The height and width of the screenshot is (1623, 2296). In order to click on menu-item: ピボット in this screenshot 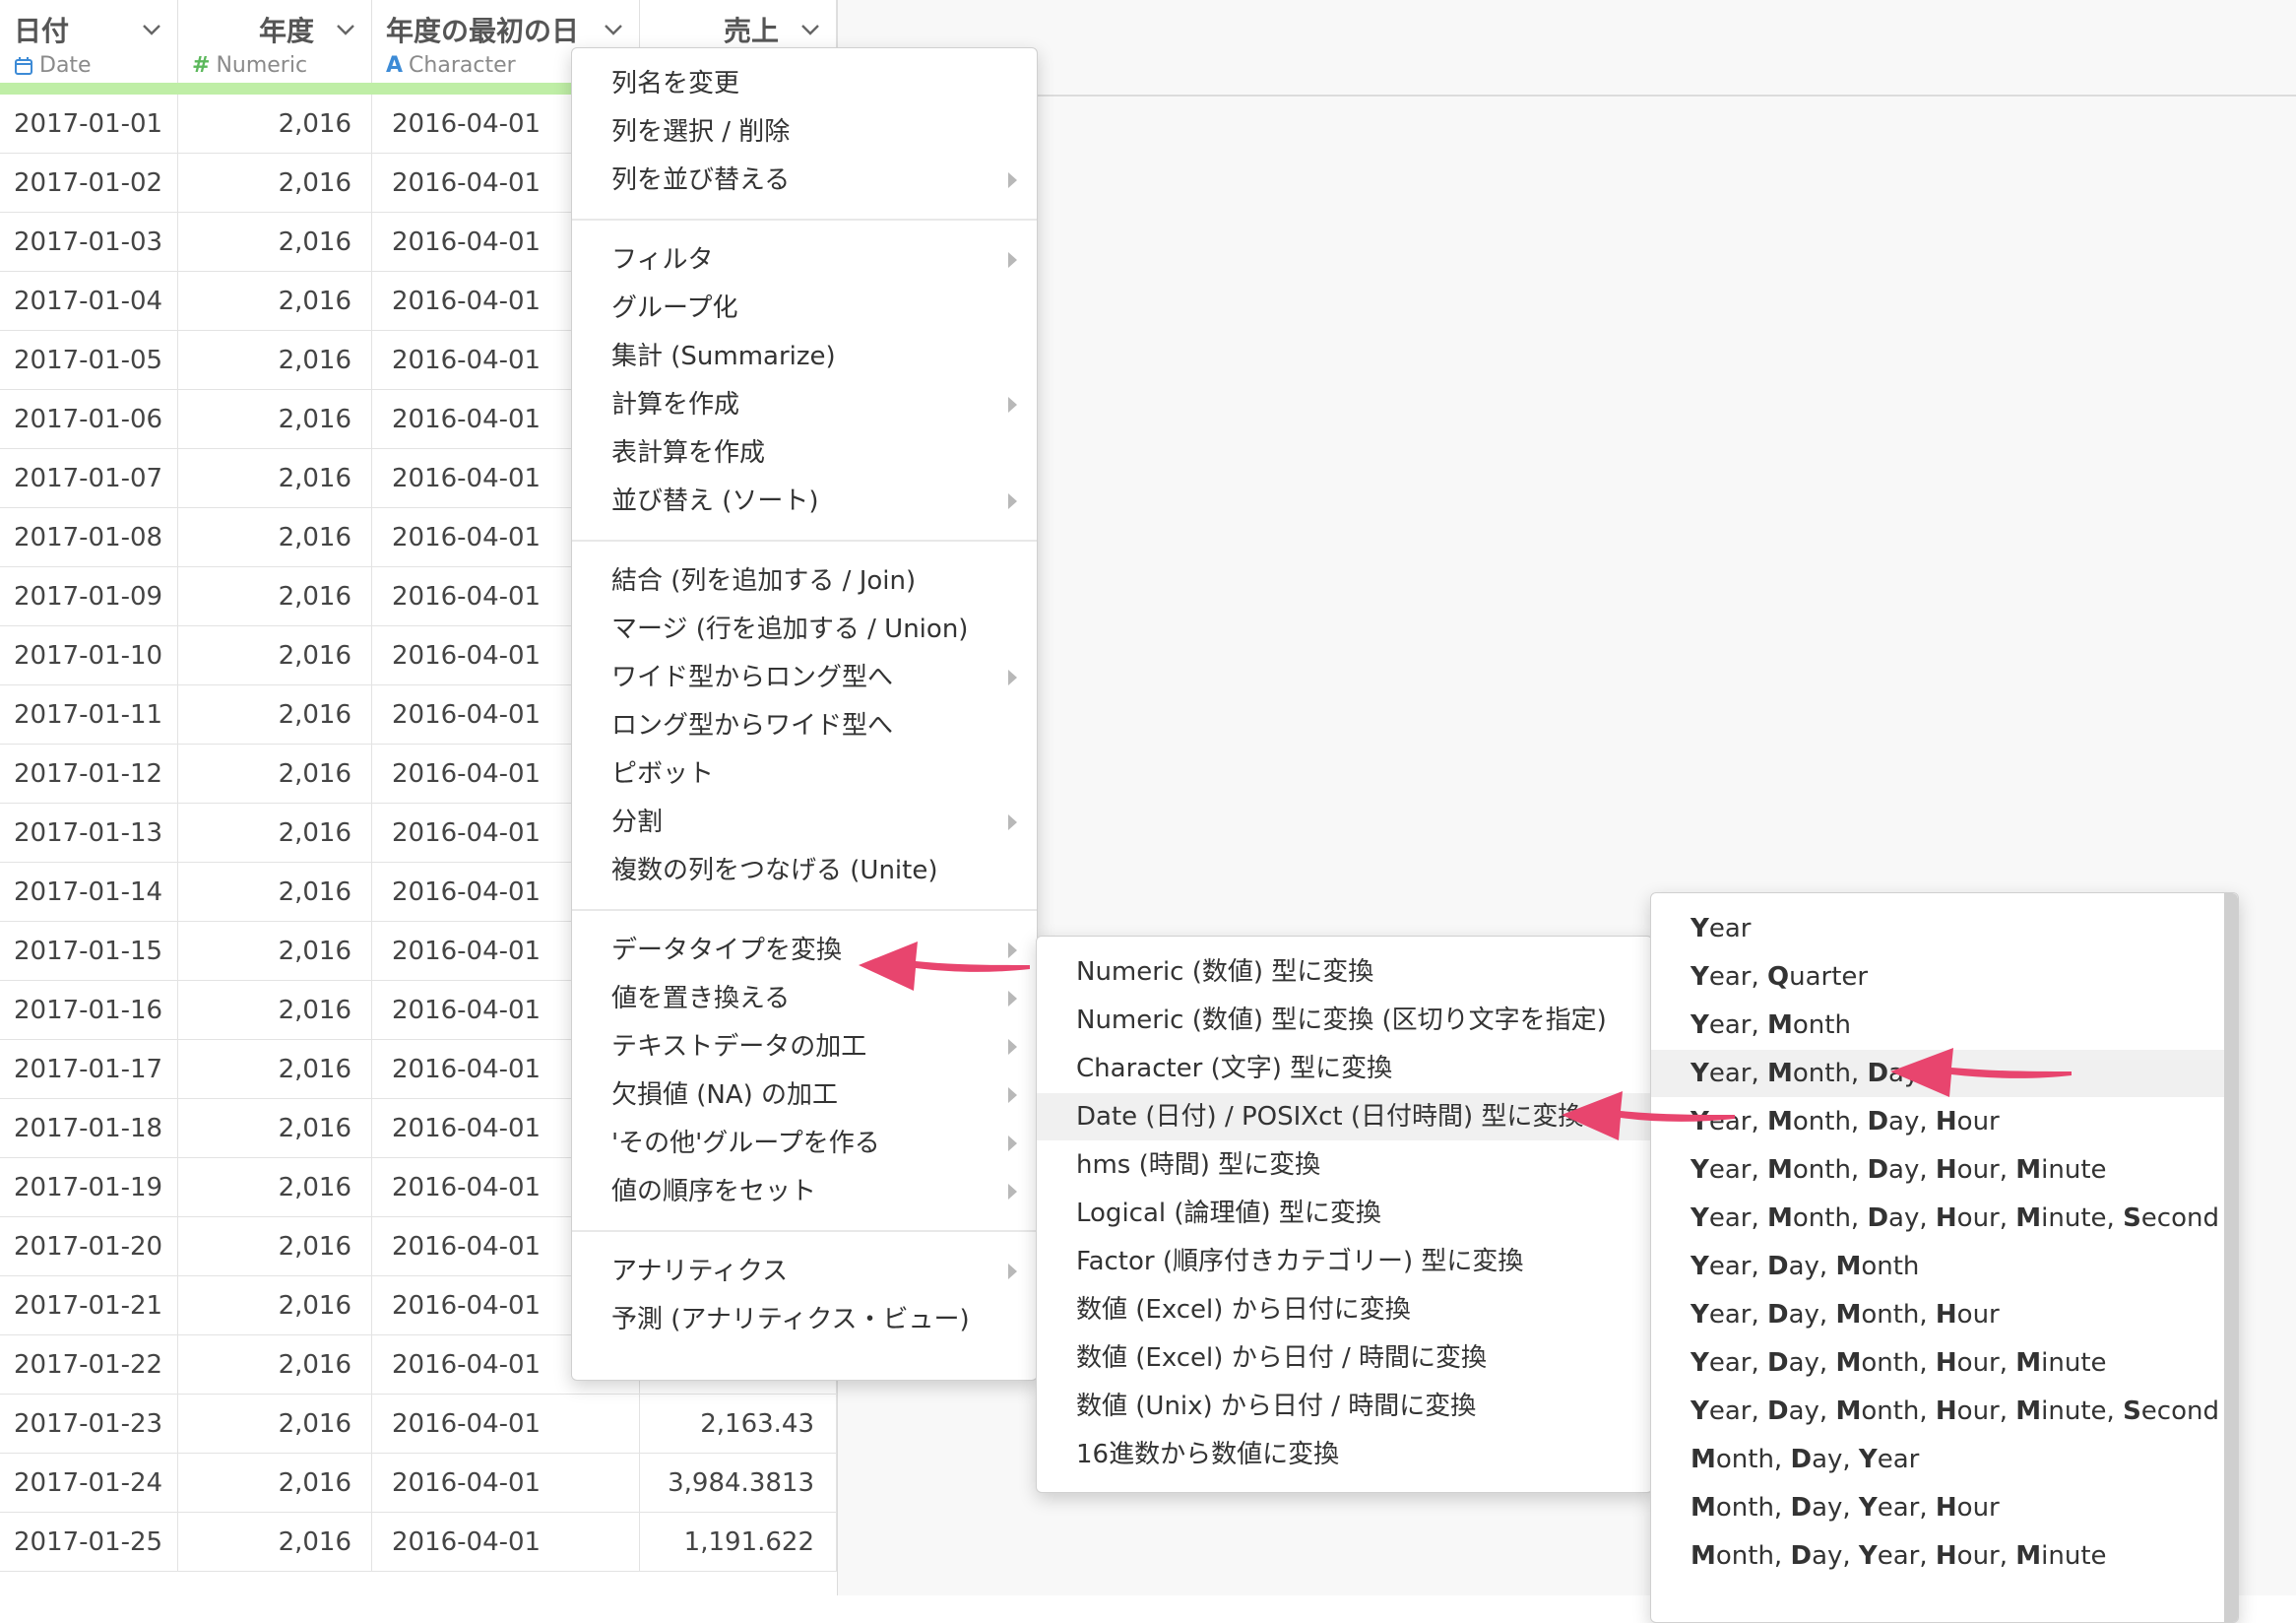, I will do `click(804, 774)`.